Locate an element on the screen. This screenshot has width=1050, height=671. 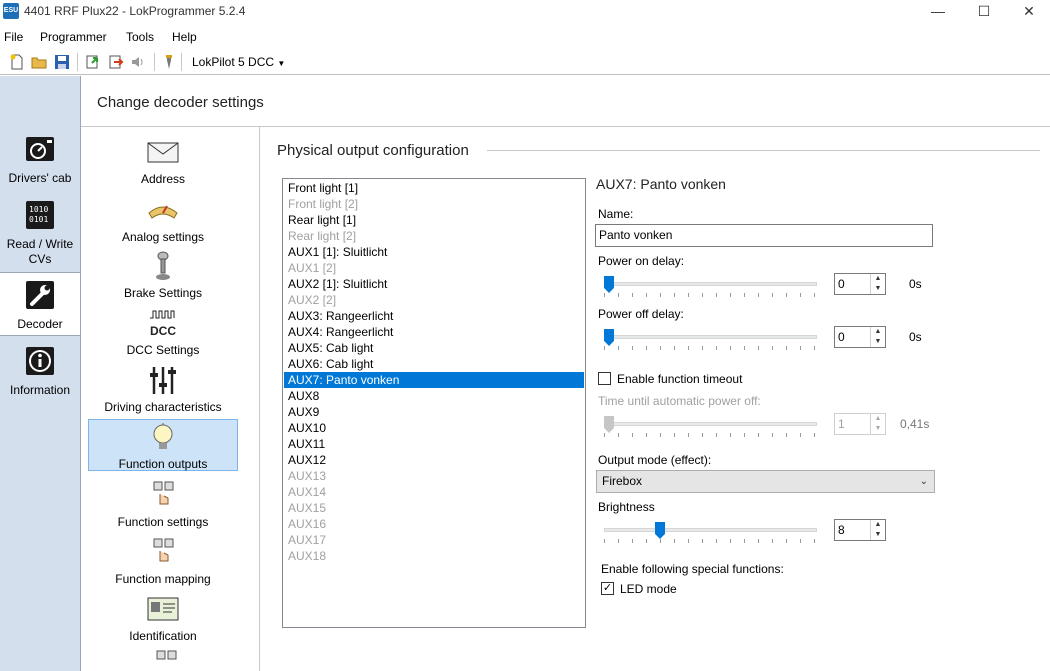
spinner-value: 0 is located at coordinates (841, 337).